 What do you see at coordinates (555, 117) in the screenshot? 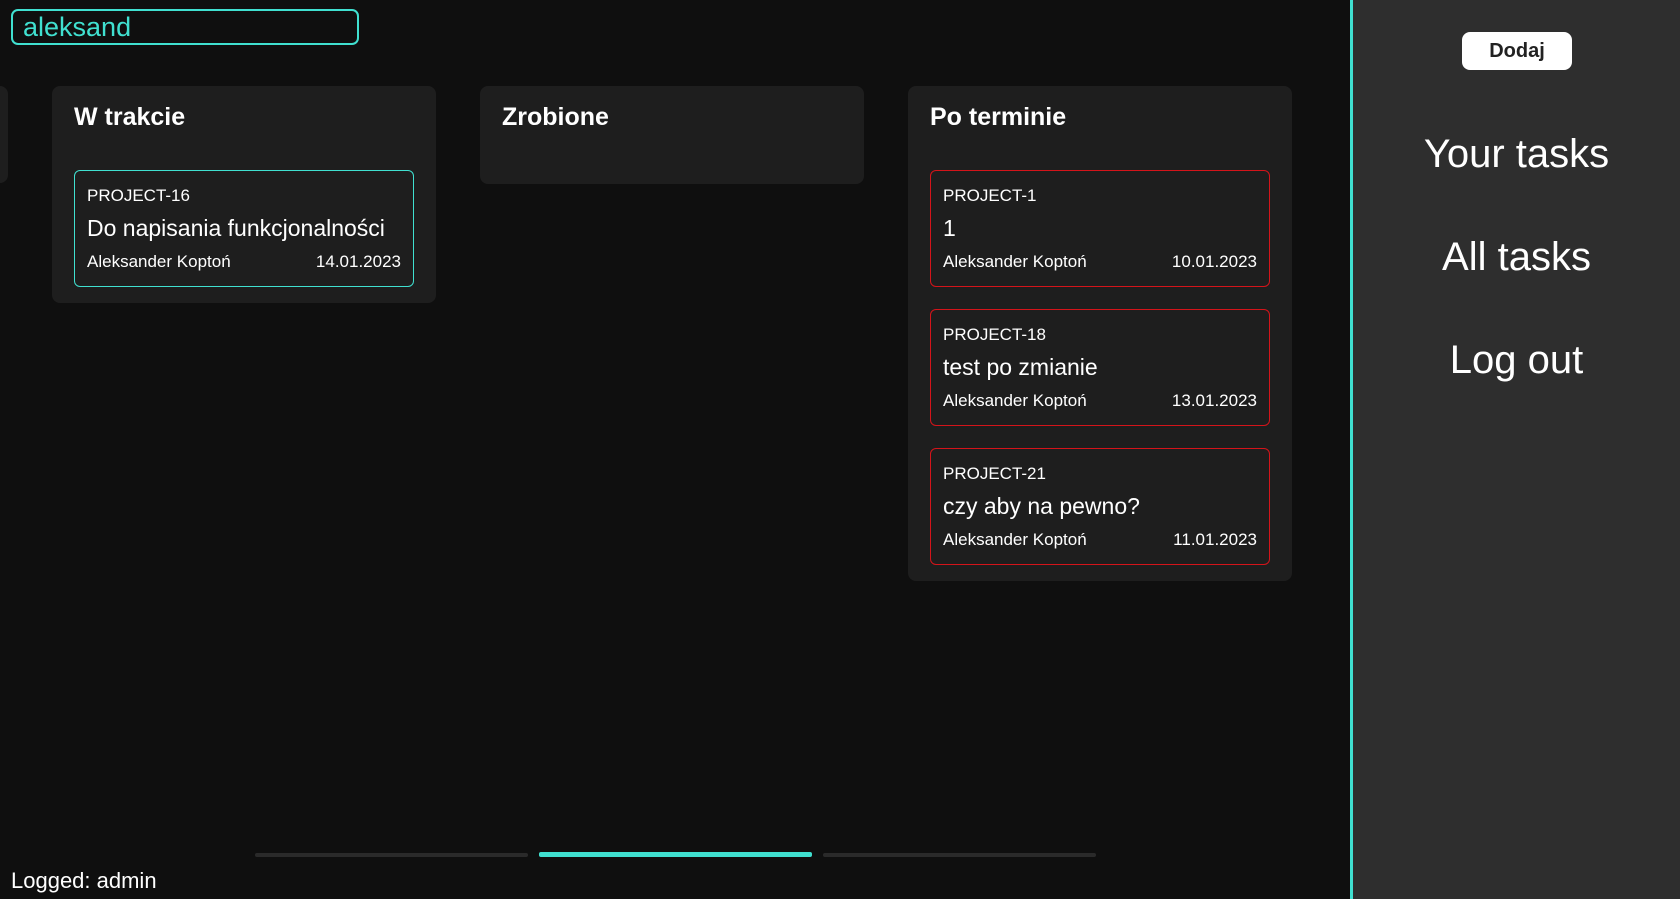
I see `column-title: Zrobione` at bounding box center [555, 117].